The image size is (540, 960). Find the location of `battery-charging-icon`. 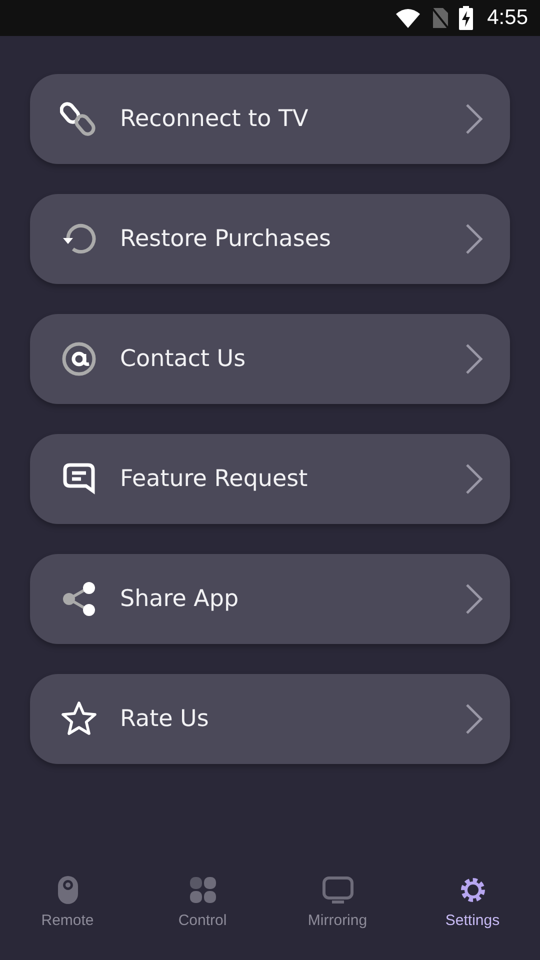

battery-charging-icon is located at coordinates (466, 18).